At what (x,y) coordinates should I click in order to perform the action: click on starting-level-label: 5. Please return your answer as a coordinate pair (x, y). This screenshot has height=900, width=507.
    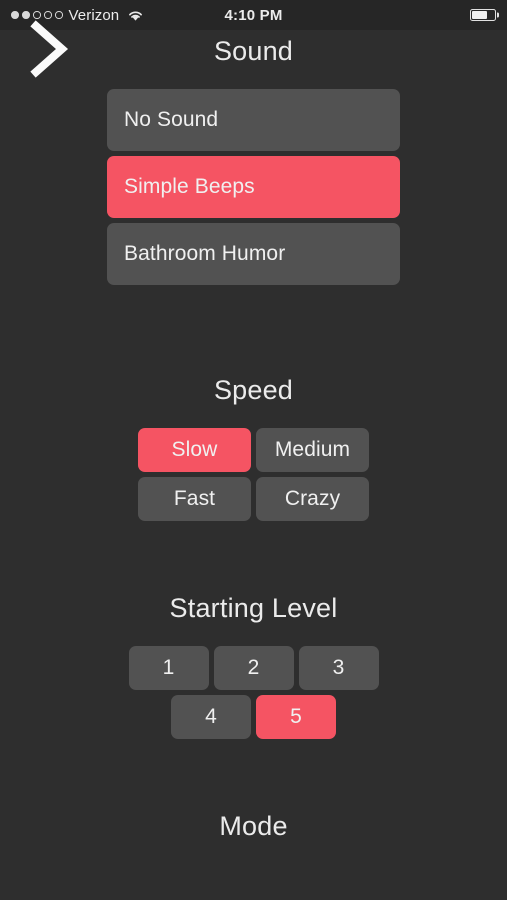
    Looking at the image, I should click on (296, 716).